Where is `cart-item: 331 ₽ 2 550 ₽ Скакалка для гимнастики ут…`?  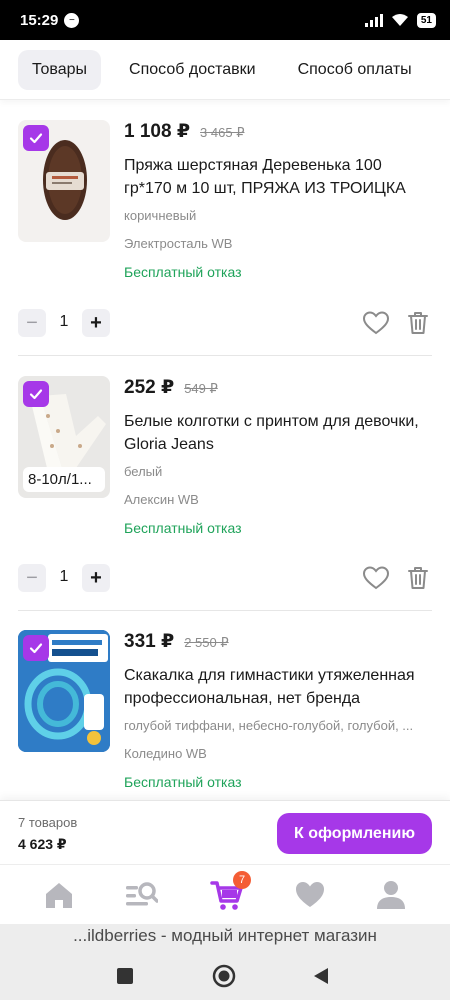
cart-item: 331 ₽ 2 550 ₽ Скакалка для гимнастики ут… is located at coordinates (225, 710).